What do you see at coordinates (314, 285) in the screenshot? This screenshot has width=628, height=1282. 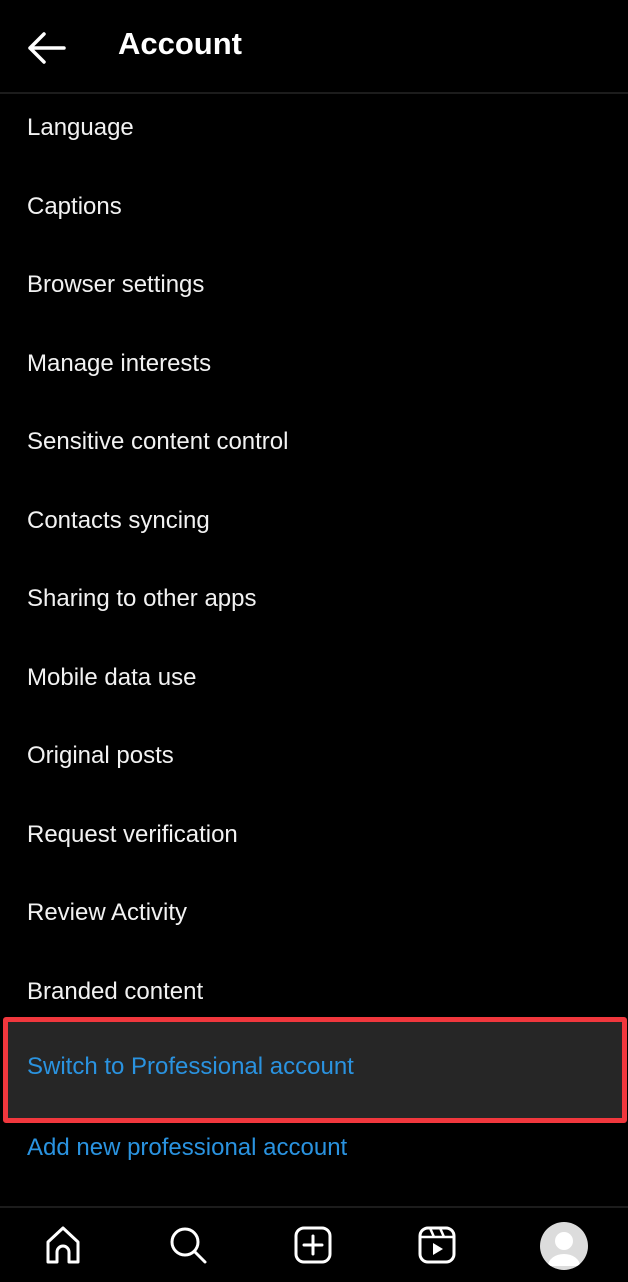 I see `menu-item-browser-settings: Browser settings` at bounding box center [314, 285].